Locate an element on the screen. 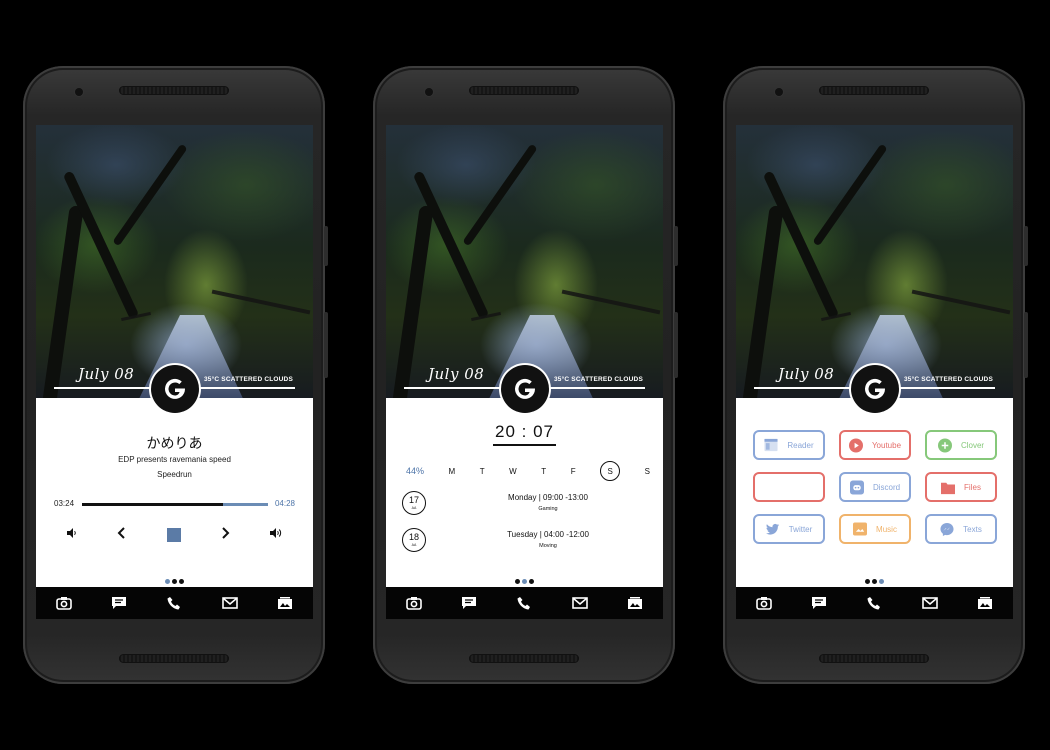  twitter-icon is located at coordinates (772, 529).